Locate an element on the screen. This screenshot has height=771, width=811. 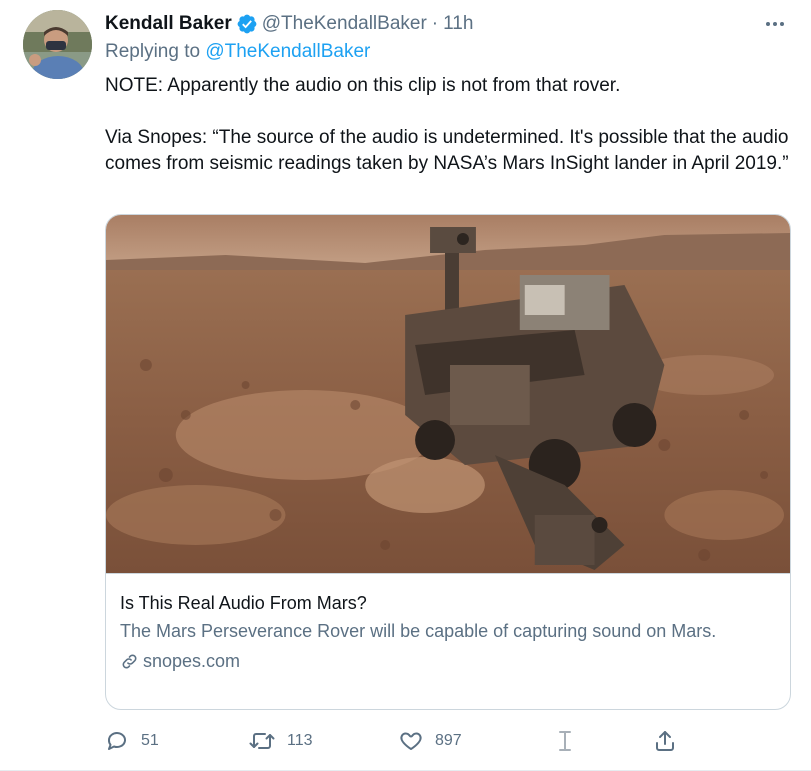
more-horizontal-icon is located at coordinates (775, 24).